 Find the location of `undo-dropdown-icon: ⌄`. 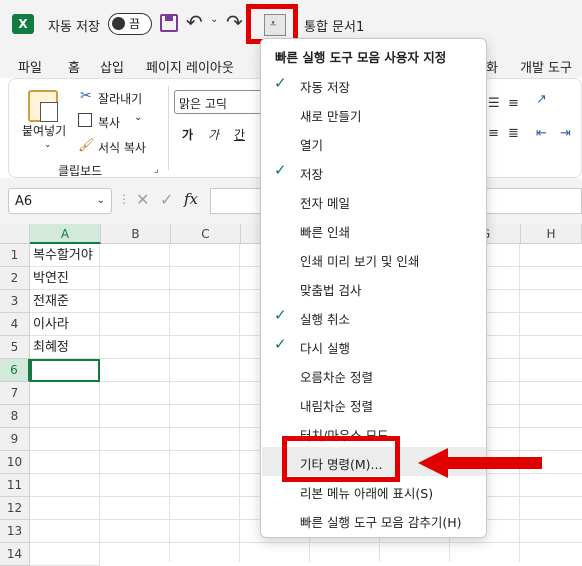

undo-dropdown-icon: ⌄ is located at coordinates (214, 19).